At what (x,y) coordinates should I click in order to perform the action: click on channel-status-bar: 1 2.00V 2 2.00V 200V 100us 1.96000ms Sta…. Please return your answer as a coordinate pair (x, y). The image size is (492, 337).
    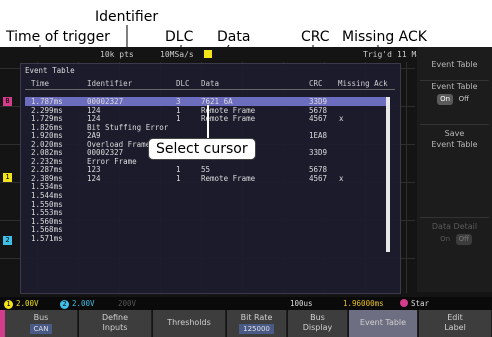
    Looking at the image, I should click on (246, 303).